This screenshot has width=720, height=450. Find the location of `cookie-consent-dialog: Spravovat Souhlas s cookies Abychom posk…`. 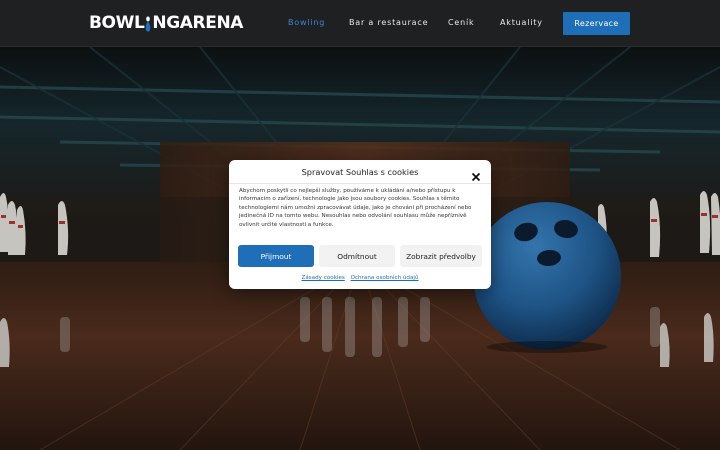

cookie-consent-dialog: Spravovat Souhlas s cookies Abychom posk… is located at coordinates (360, 224).